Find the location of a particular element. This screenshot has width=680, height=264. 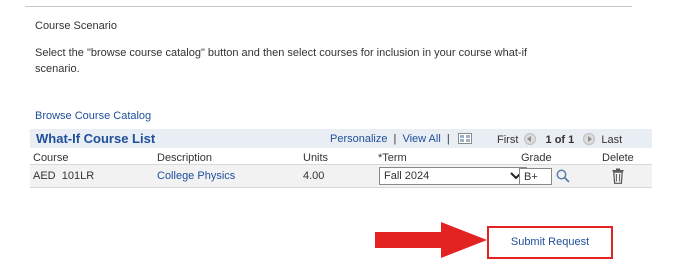

section-title: Course Scenario is located at coordinates (76, 26).